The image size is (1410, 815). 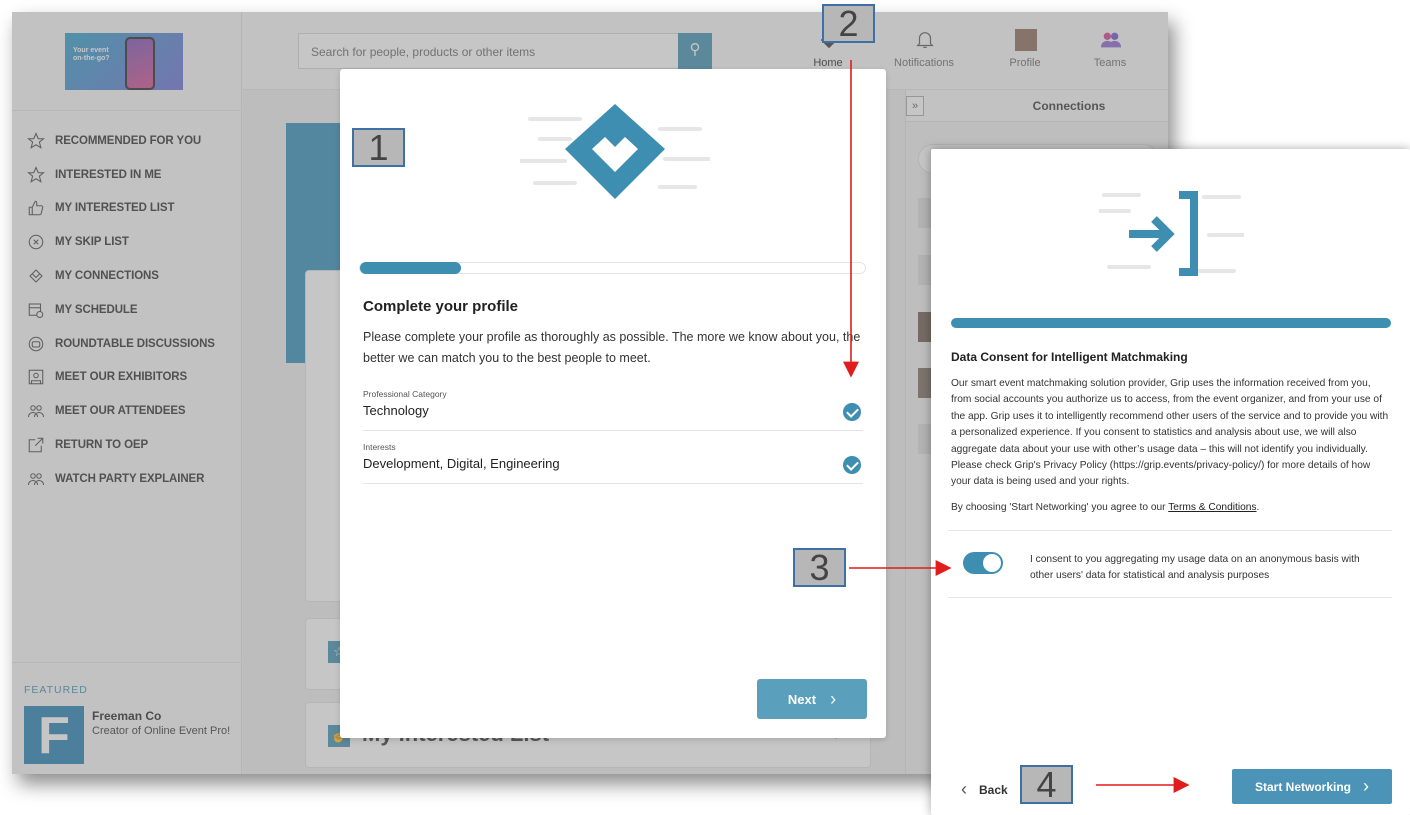 What do you see at coordinates (848, 23) in the screenshot?
I see `step-marker-2: 2` at bounding box center [848, 23].